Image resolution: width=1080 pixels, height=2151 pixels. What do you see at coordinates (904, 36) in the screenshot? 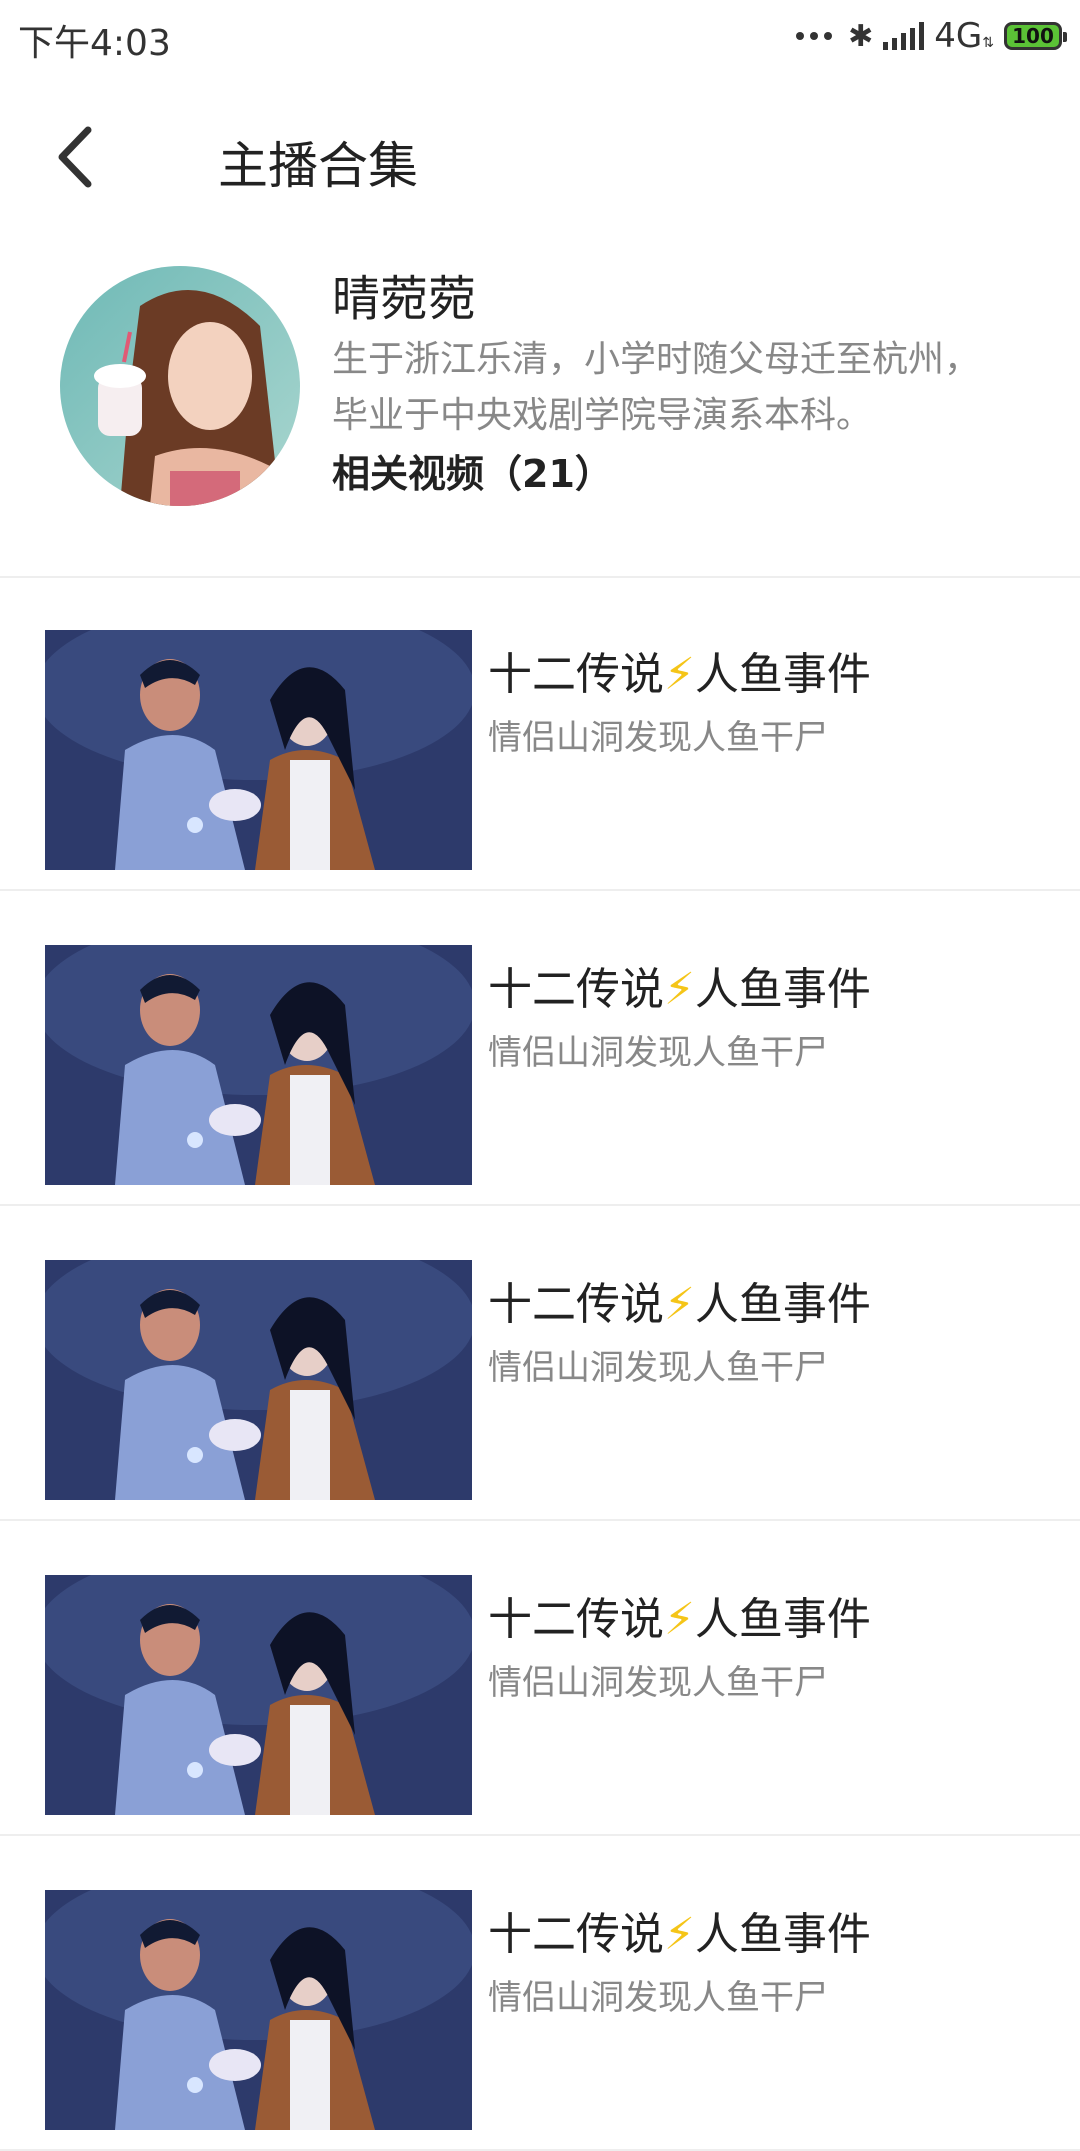
I see `signal-icon` at bounding box center [904, 36].